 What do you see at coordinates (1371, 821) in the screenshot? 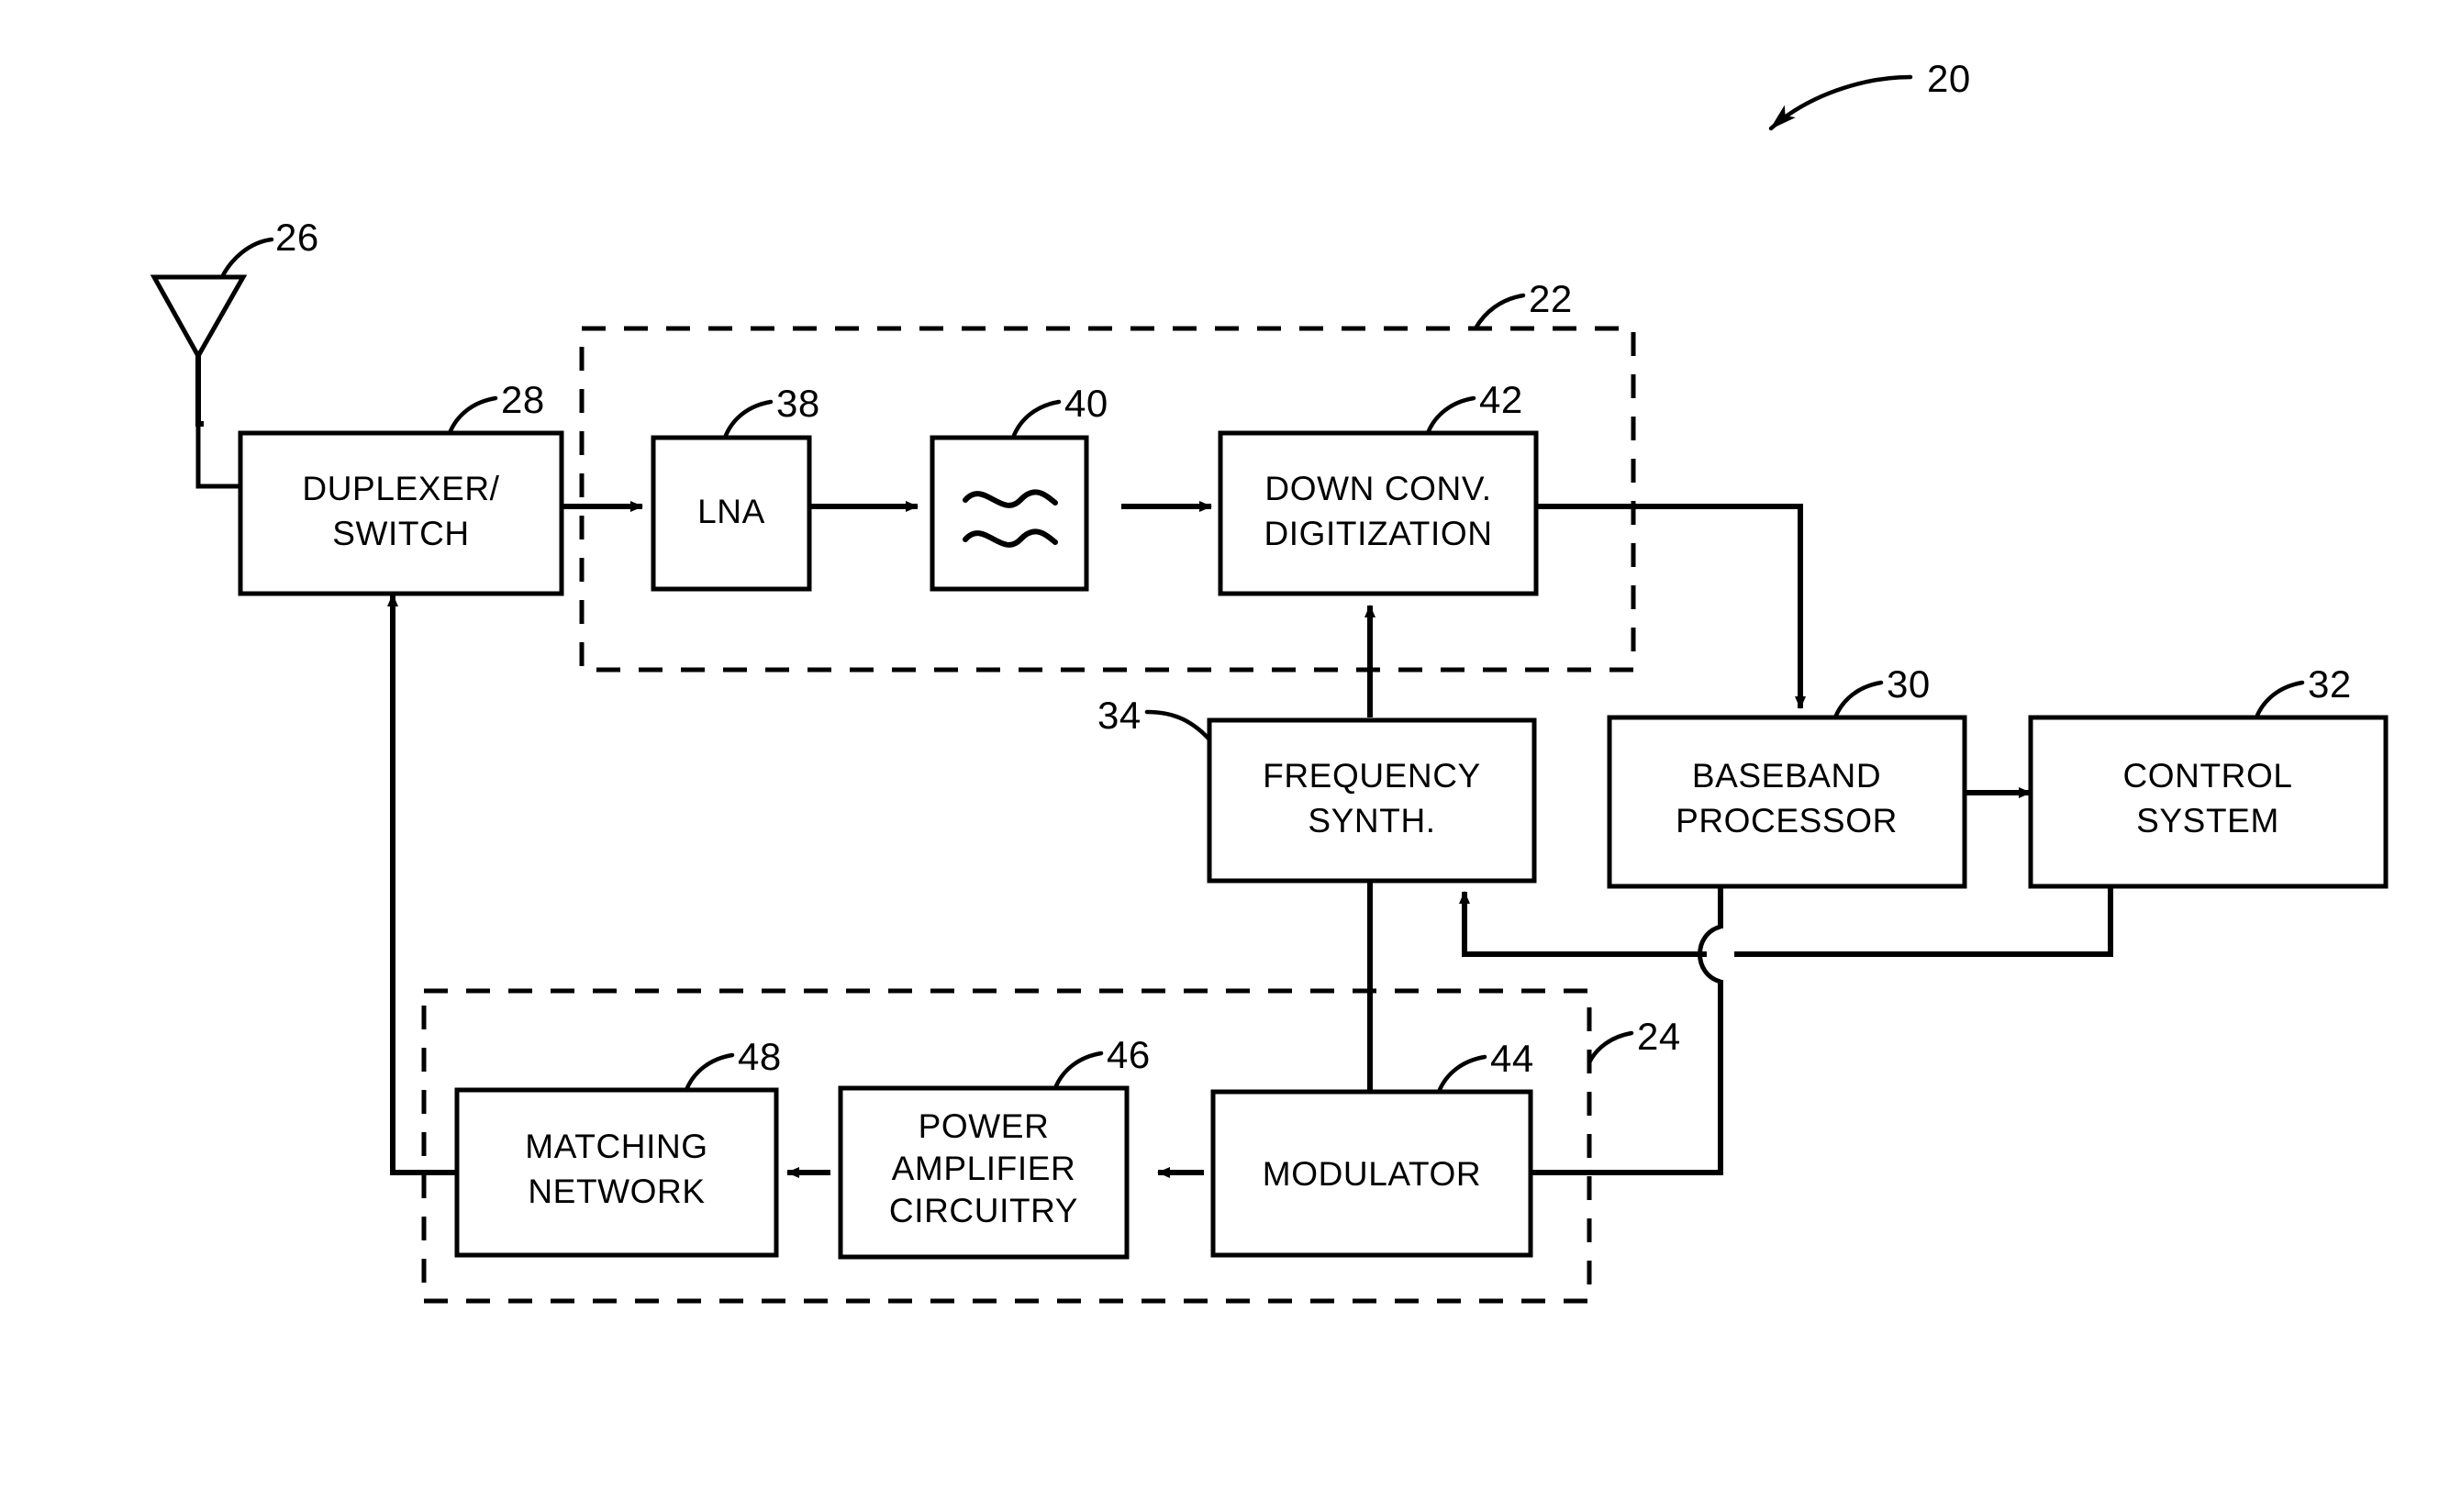
I see `block-freqsynth-label-line2: SYNTH.` at bounding box center [1371, 821].